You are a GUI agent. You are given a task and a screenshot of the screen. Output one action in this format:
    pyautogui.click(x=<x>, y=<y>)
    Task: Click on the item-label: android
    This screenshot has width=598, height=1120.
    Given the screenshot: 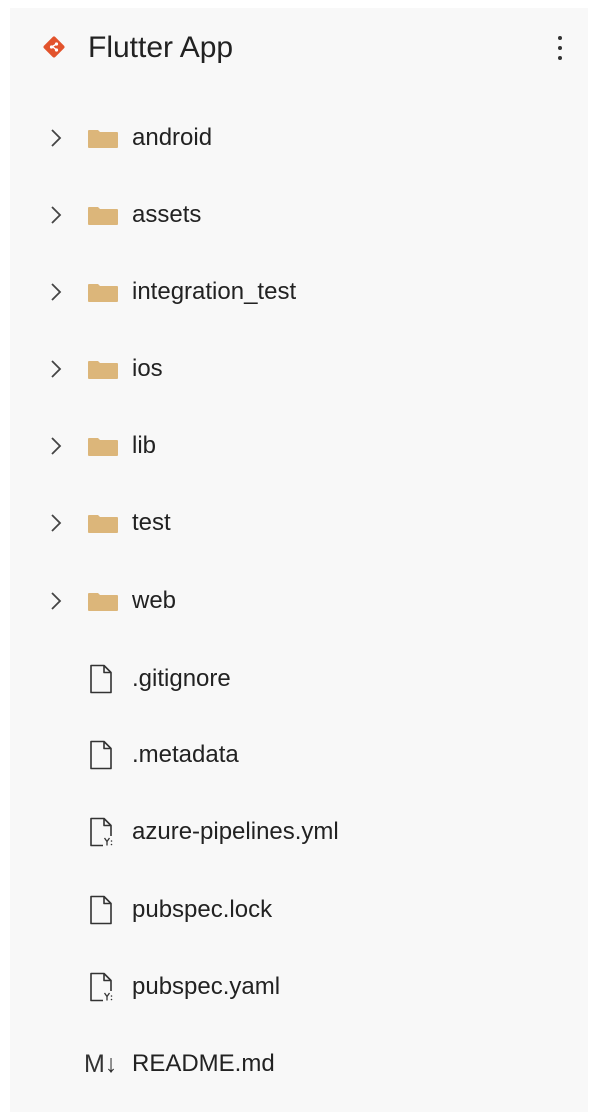 What is the action you would take?
    pyautogui.click(x=172, y=137)
    